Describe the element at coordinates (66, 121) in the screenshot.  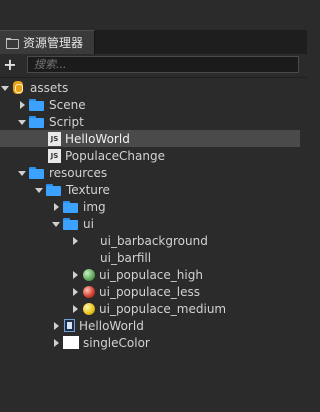
I see `tree-node-label: Script` at that location.